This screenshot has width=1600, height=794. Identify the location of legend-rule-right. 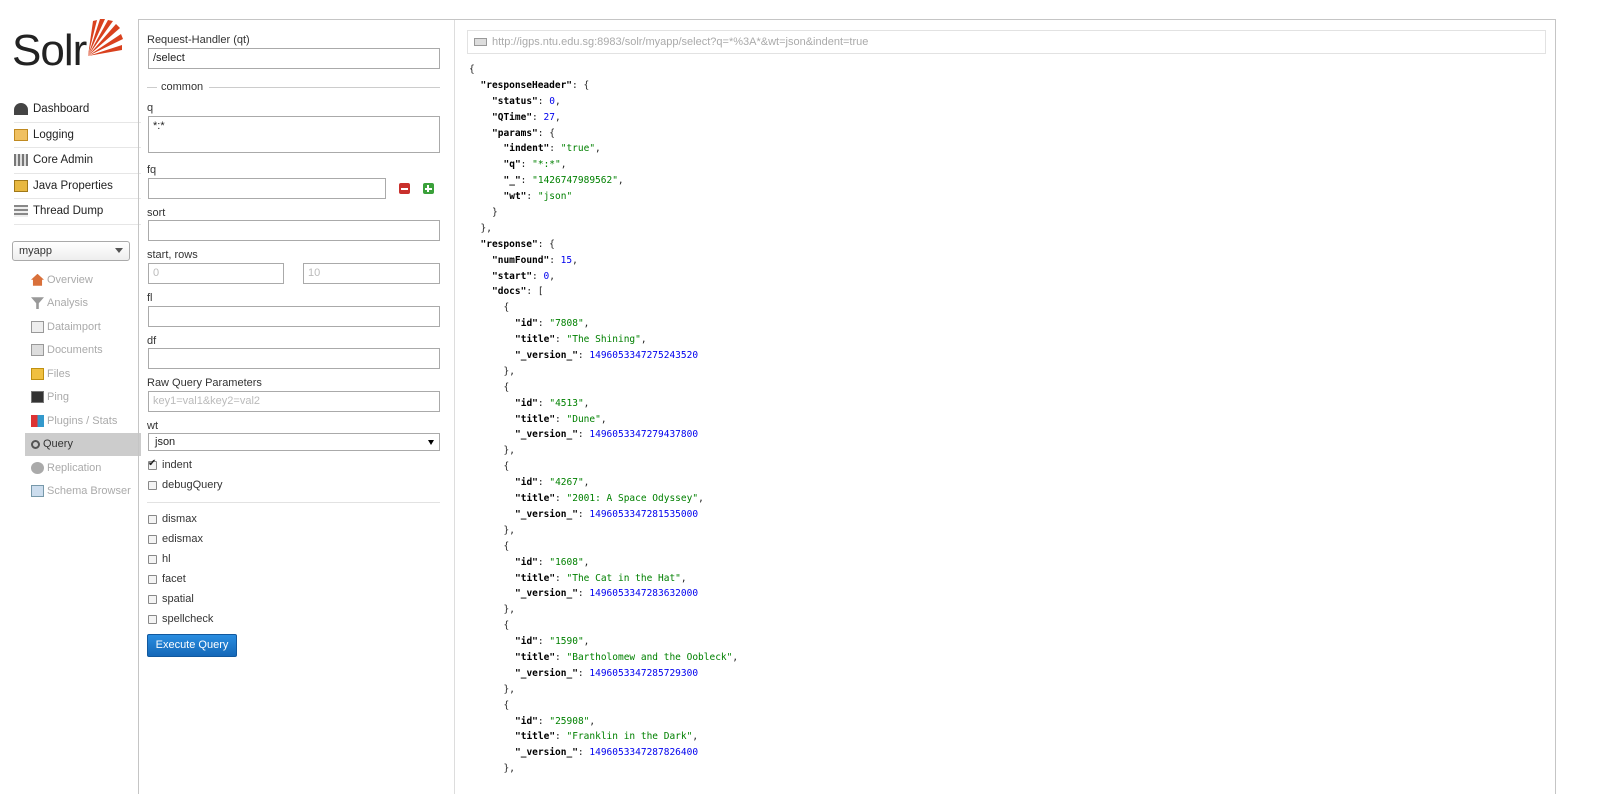
(324, 87).